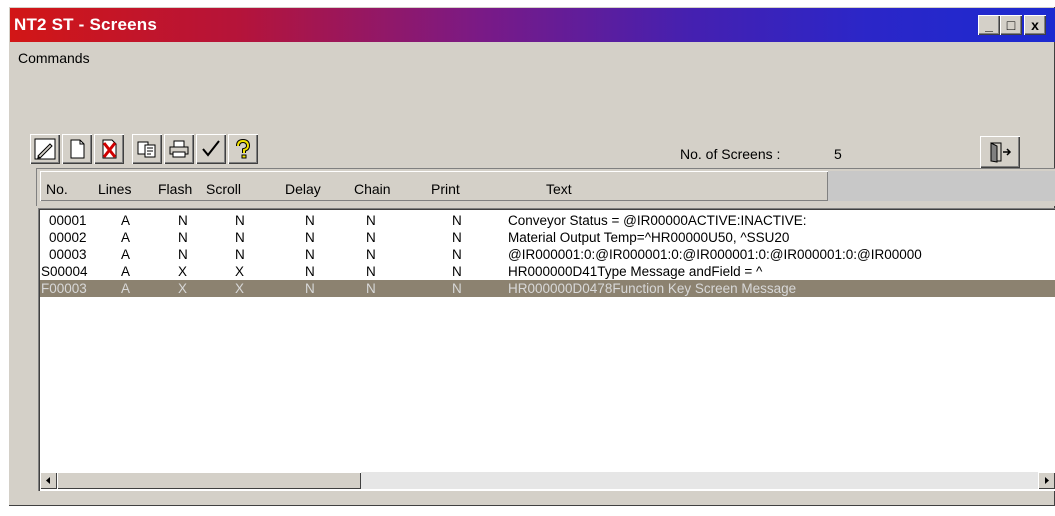  I want to click on scroll-left-button, so click(48, 480).